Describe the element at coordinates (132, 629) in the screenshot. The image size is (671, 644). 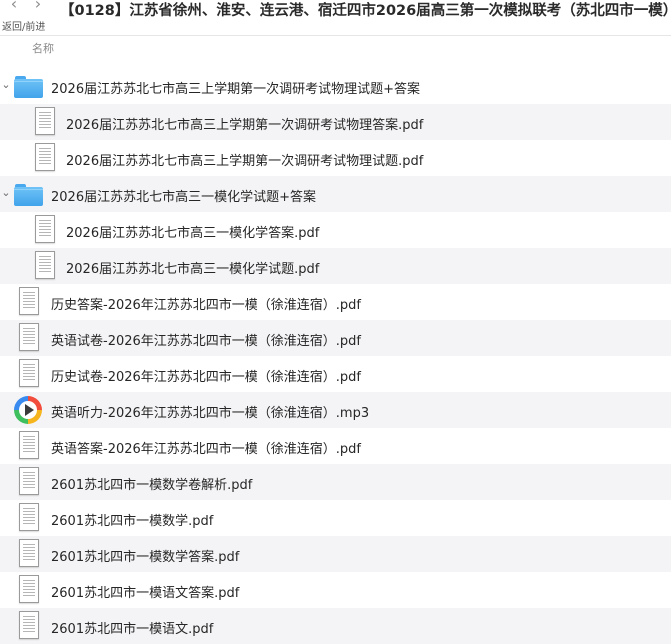
I see `file-name: 2601苏北四市一模语文.pdf` at that location.